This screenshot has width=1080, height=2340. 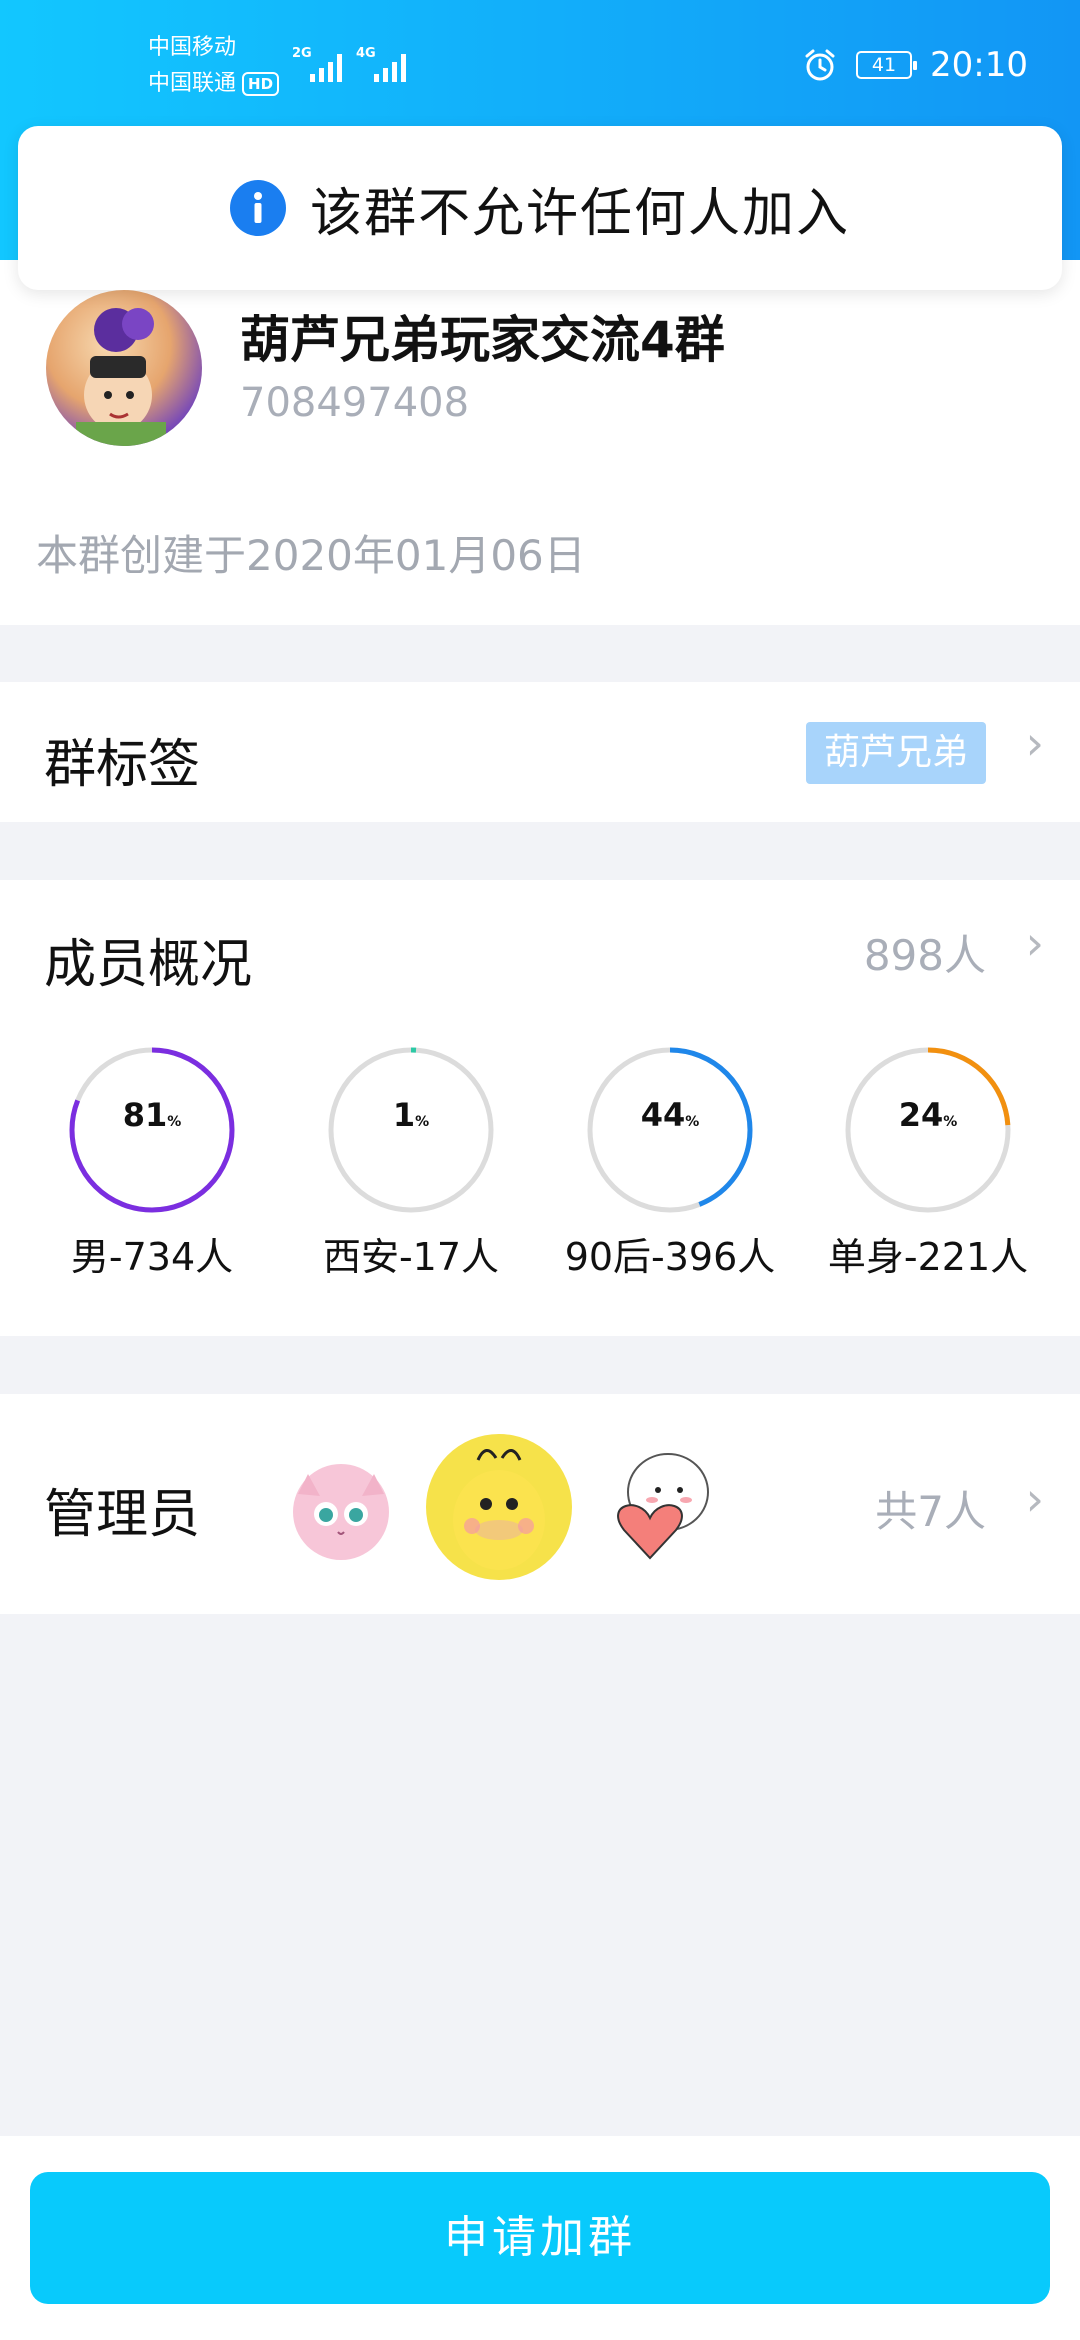 I want to click on group-name: 葫芦兄弟玩家交流4群, so click(x=482, y=340).